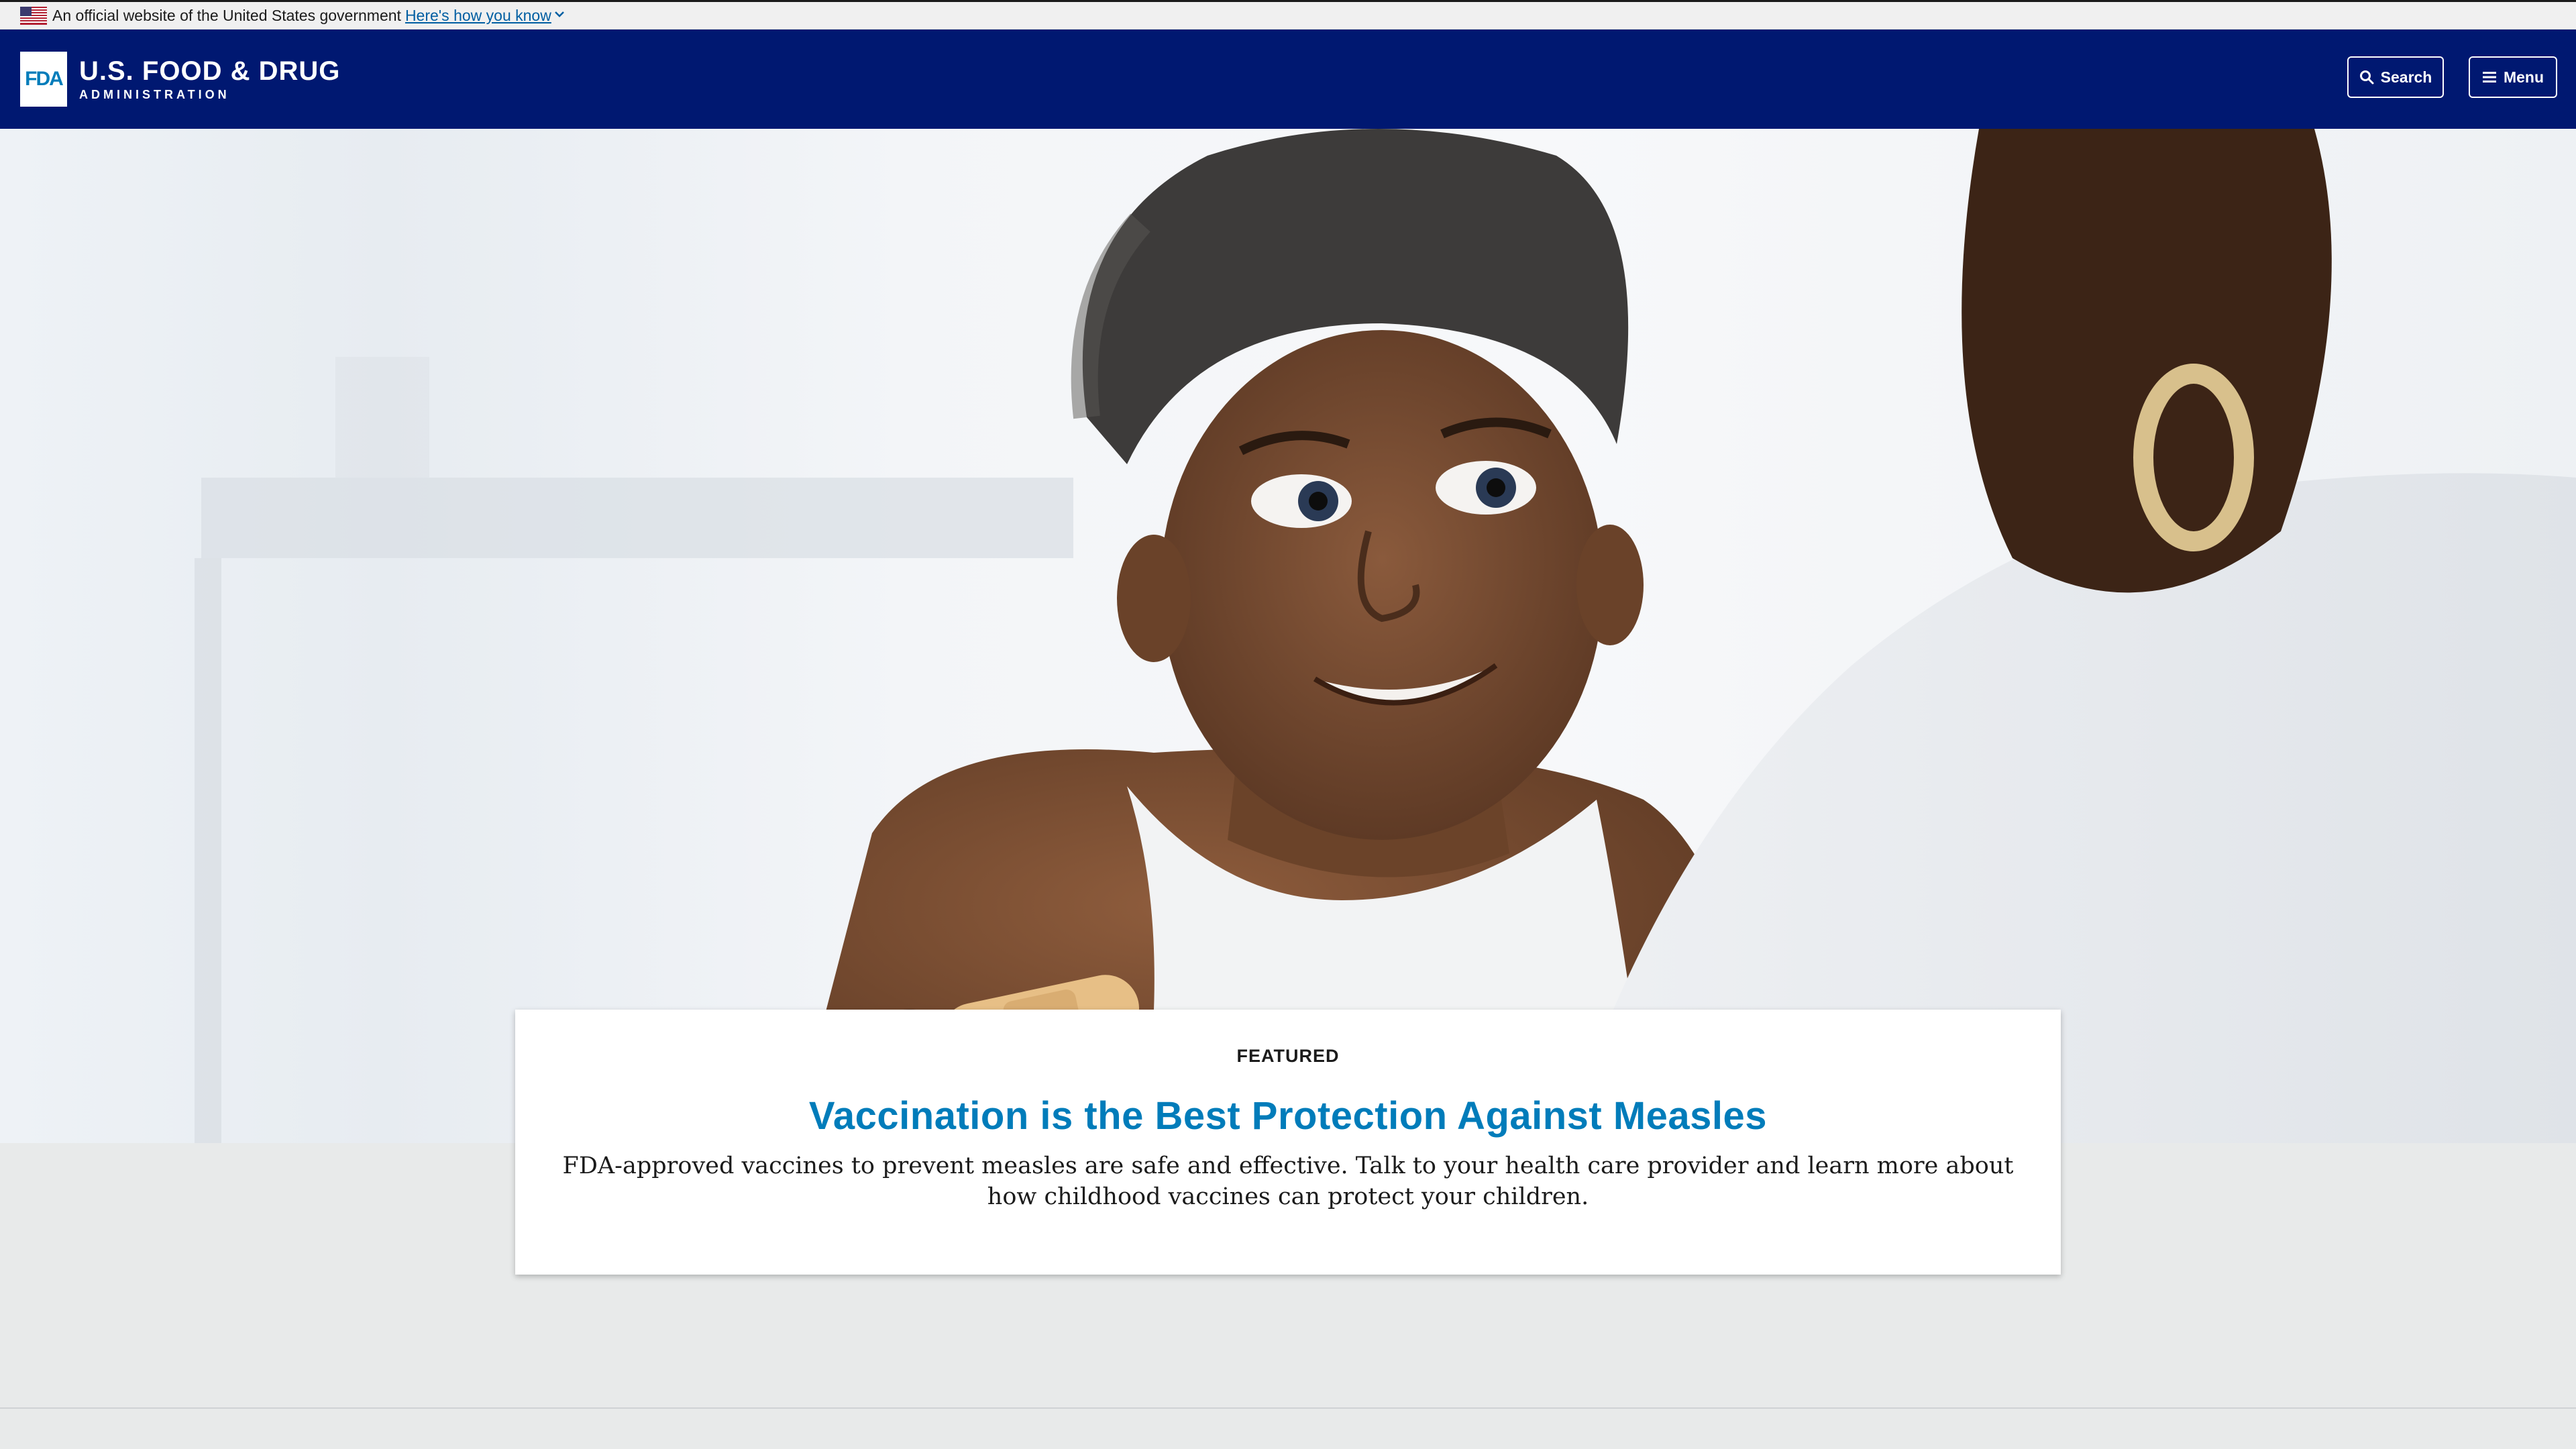  I want to click on chevron-down-icon, so click(559, 15).